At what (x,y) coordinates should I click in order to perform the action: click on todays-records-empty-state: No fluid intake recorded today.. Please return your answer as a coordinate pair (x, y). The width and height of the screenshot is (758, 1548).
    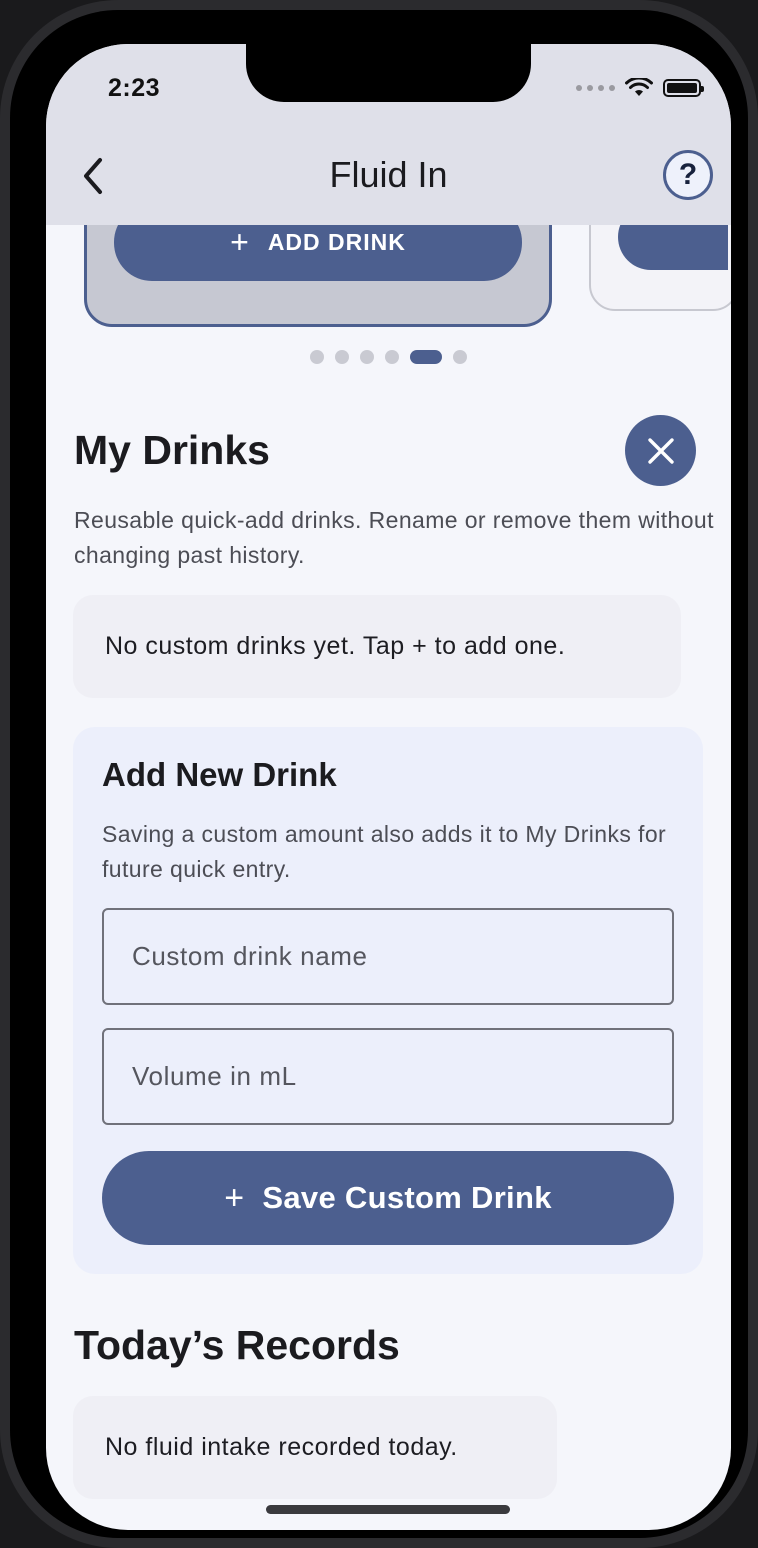
    Looking at the image, I should click on (315, 1447).